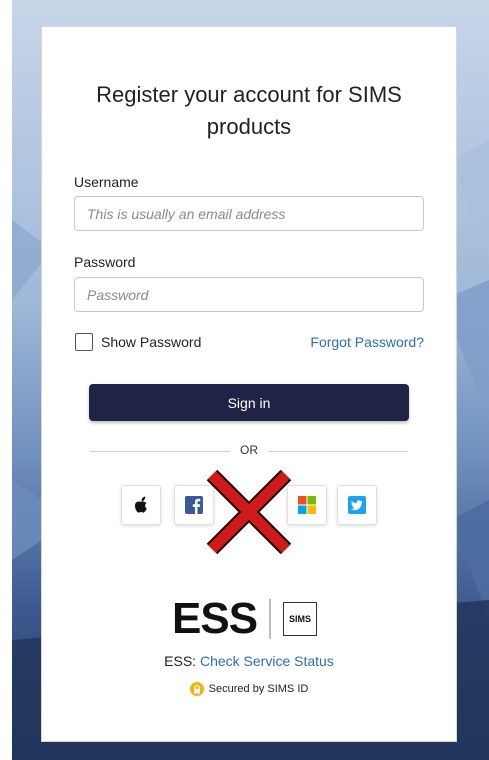 The image size is (489, 760). What do you see at coordinates (249, 213) in the screenshot?
I see `username-input` at bounding box center [249, 213].